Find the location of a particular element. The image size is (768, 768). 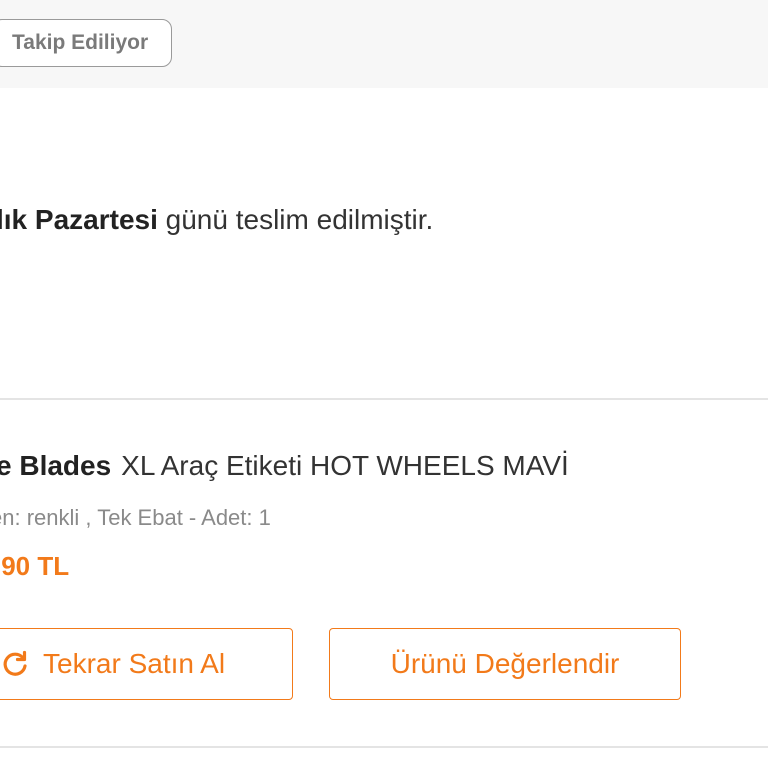

product-brand: e Blades is located at coordinates (56, 465).